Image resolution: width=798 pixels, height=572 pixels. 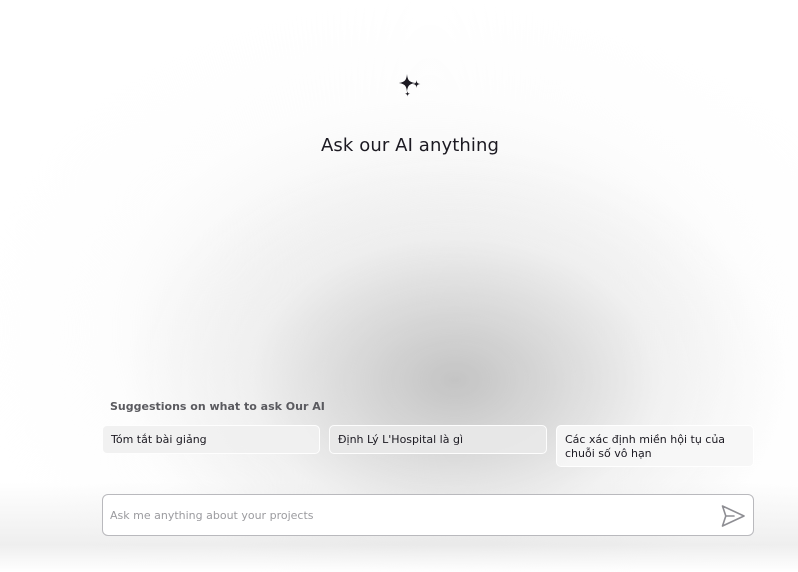 What do you see at coordinates (211, 439) in the screenshot?
I see `suggestion-chip-summary: Tóm tắt bài giảng` at bounding box center [211, 439].